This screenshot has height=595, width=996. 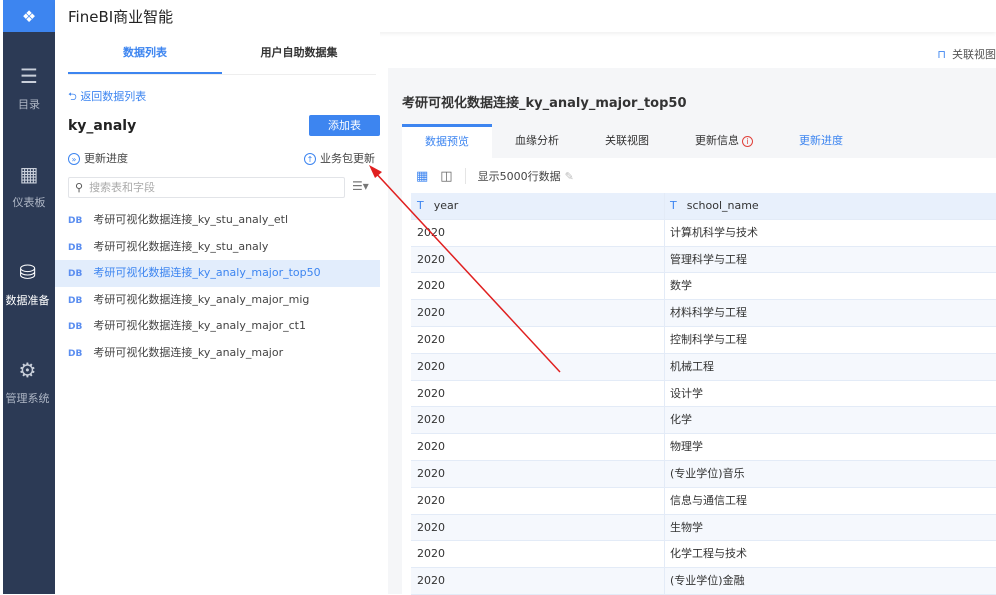 What do you see at coordinates (544, 103) in the screenshot?
I see `dataset-title: 考研可视化数据连接_ky_analy_major_top50` at bounding box center [544, 103].